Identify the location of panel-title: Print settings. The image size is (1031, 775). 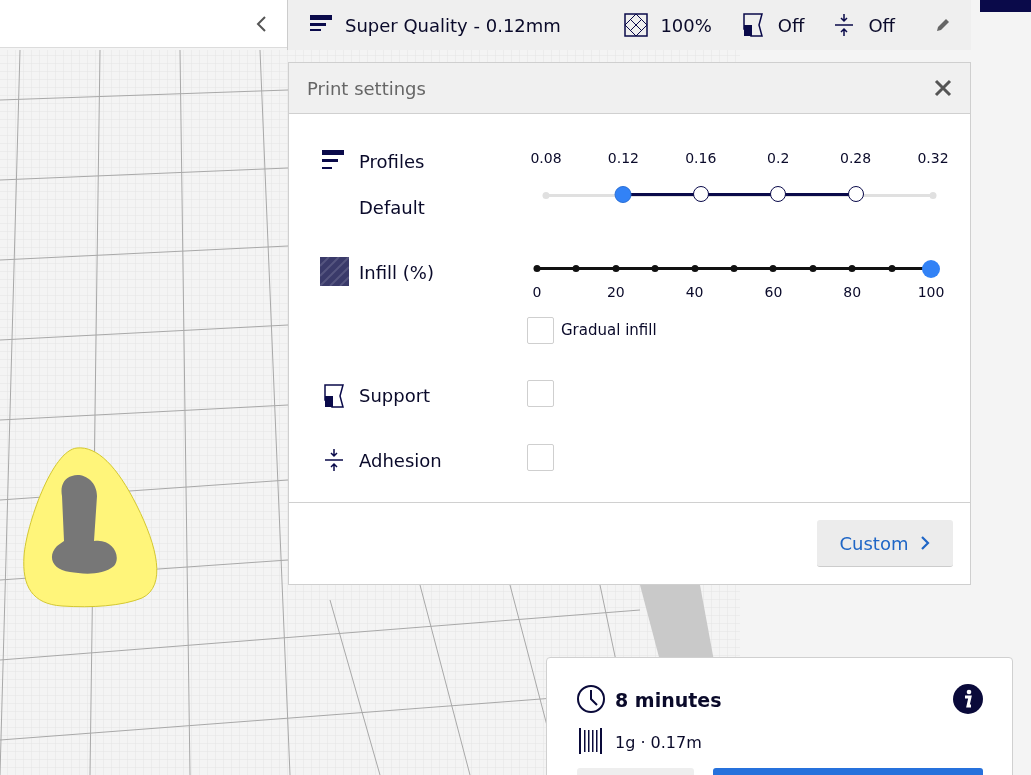
(366, 88).